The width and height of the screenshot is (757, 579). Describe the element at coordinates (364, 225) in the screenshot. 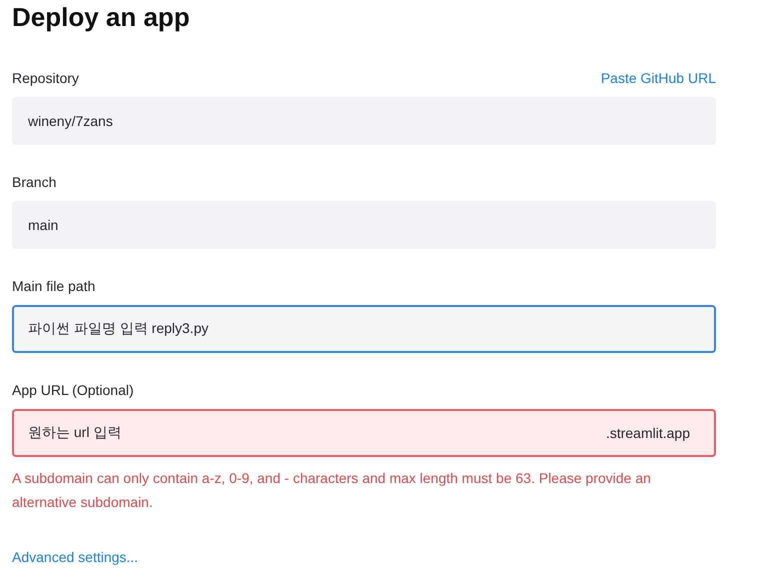

I see `text-field: main` at that location.